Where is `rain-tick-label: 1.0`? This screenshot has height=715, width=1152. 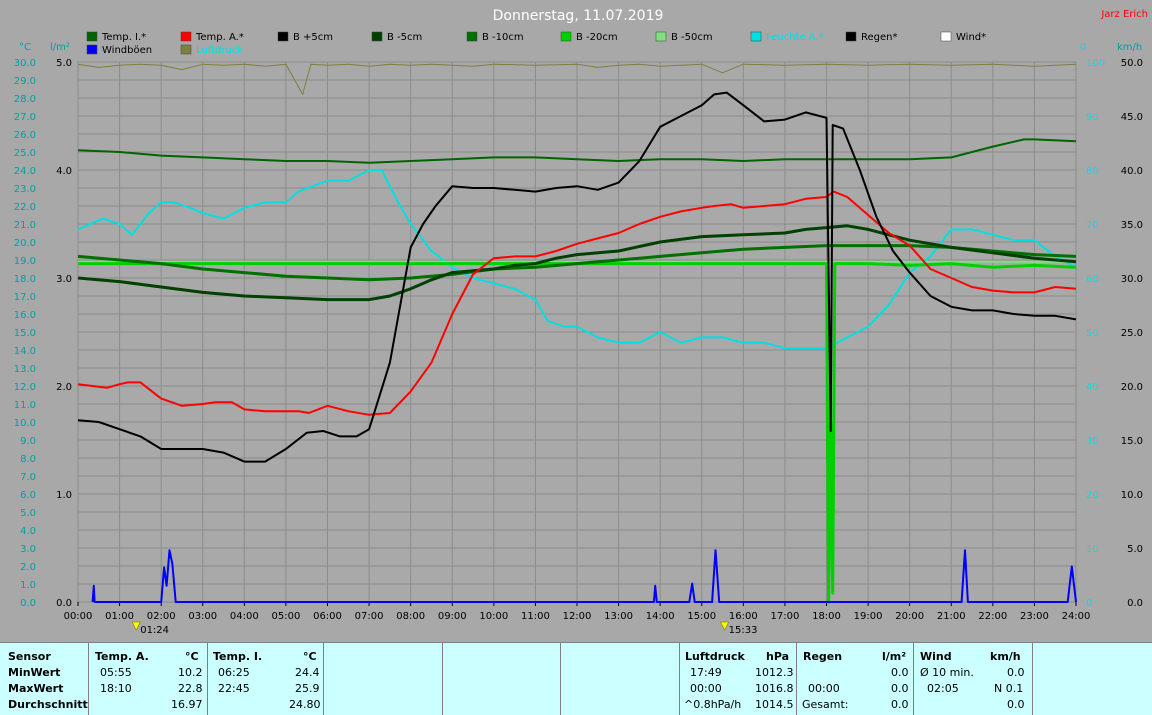 rain-tick-label: 1.0 is located at coordinates (64, 495).